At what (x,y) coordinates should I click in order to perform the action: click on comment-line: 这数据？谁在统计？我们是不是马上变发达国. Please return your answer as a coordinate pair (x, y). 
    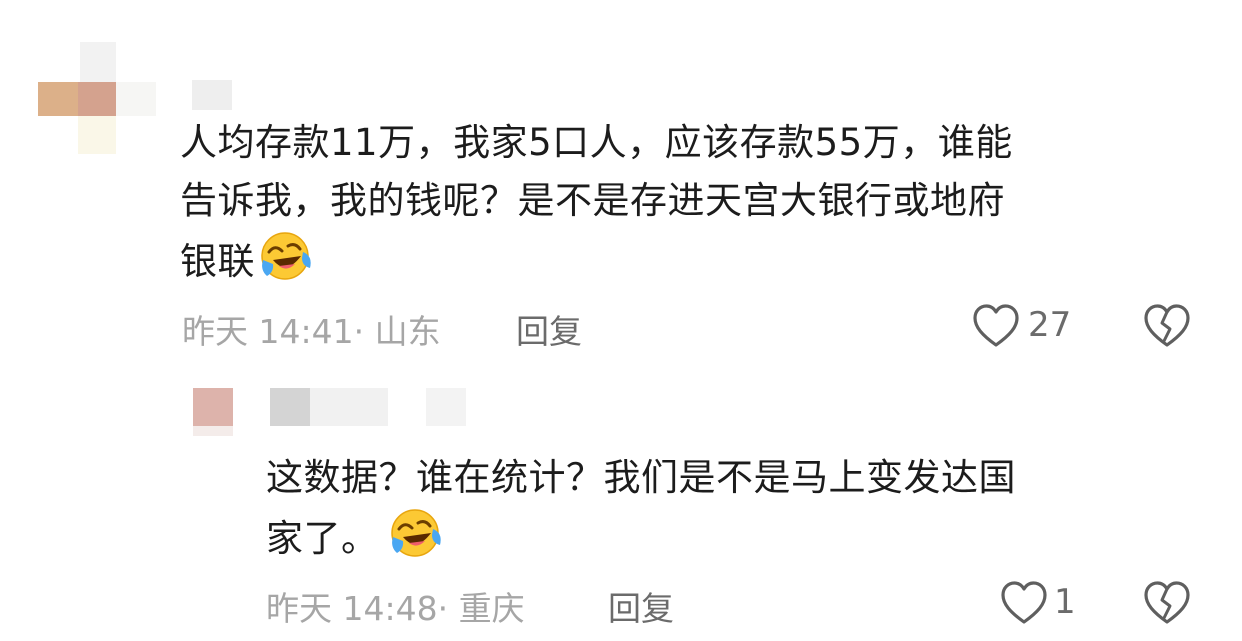
    Looking at the image, I should click on (641, 477).